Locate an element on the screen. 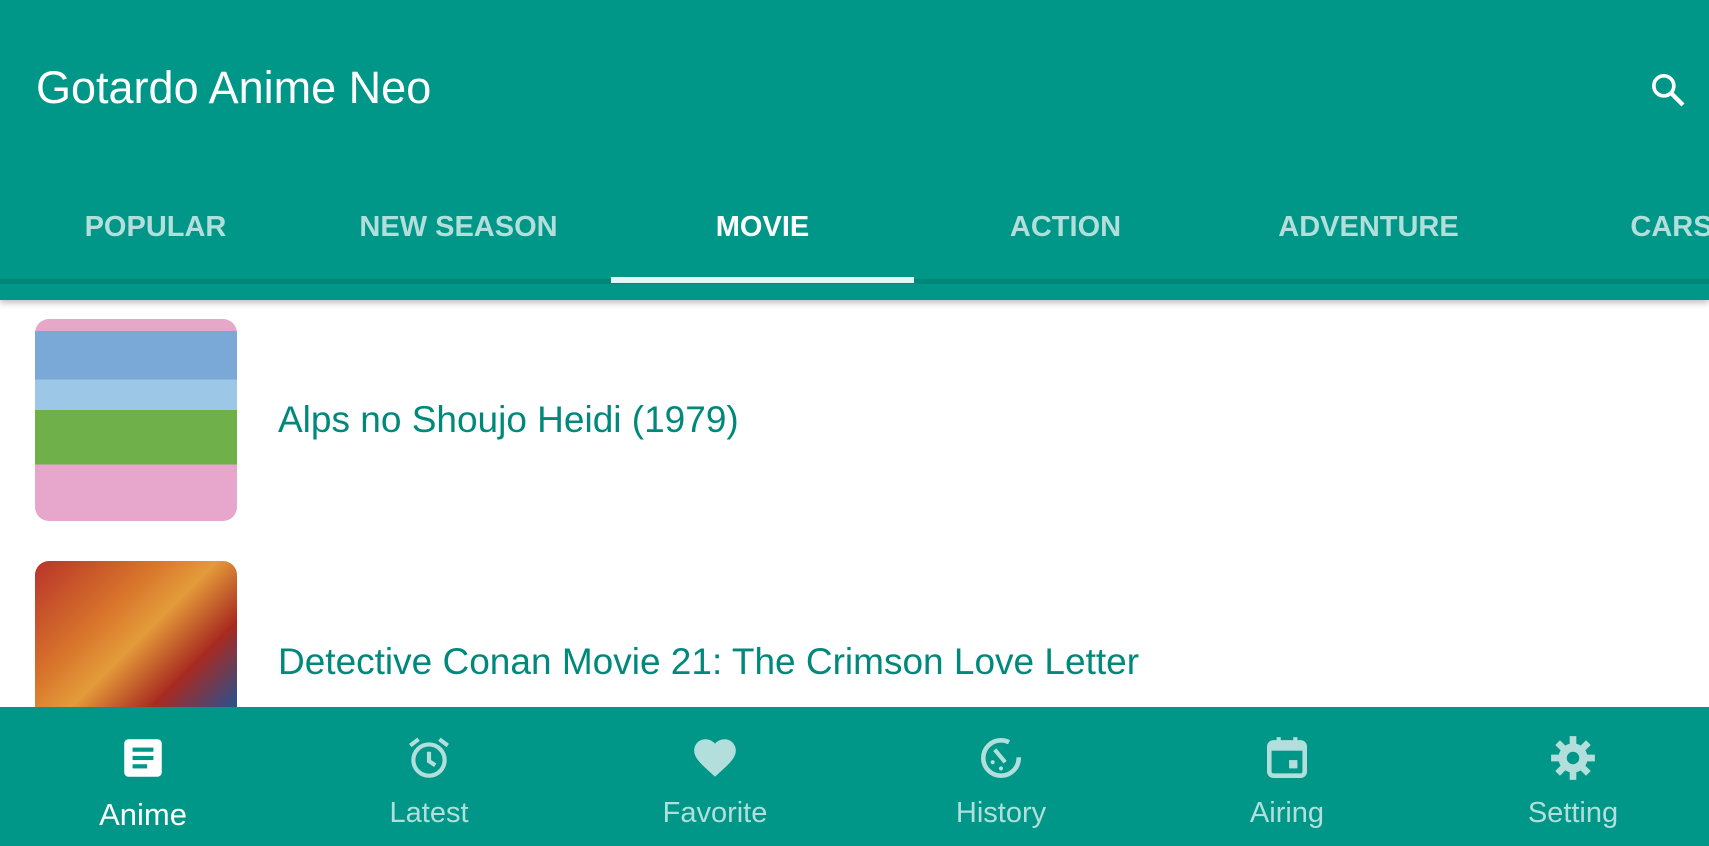  nav-label: Favorite is located at coordinates (715, 813).